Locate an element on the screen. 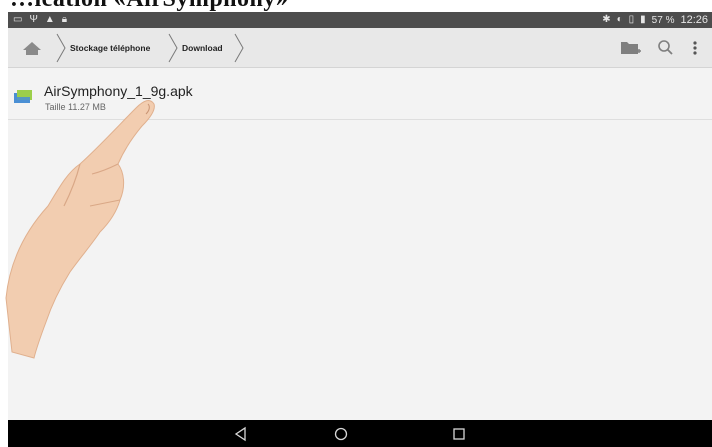  back-icon is located at coordinates (240, 434).